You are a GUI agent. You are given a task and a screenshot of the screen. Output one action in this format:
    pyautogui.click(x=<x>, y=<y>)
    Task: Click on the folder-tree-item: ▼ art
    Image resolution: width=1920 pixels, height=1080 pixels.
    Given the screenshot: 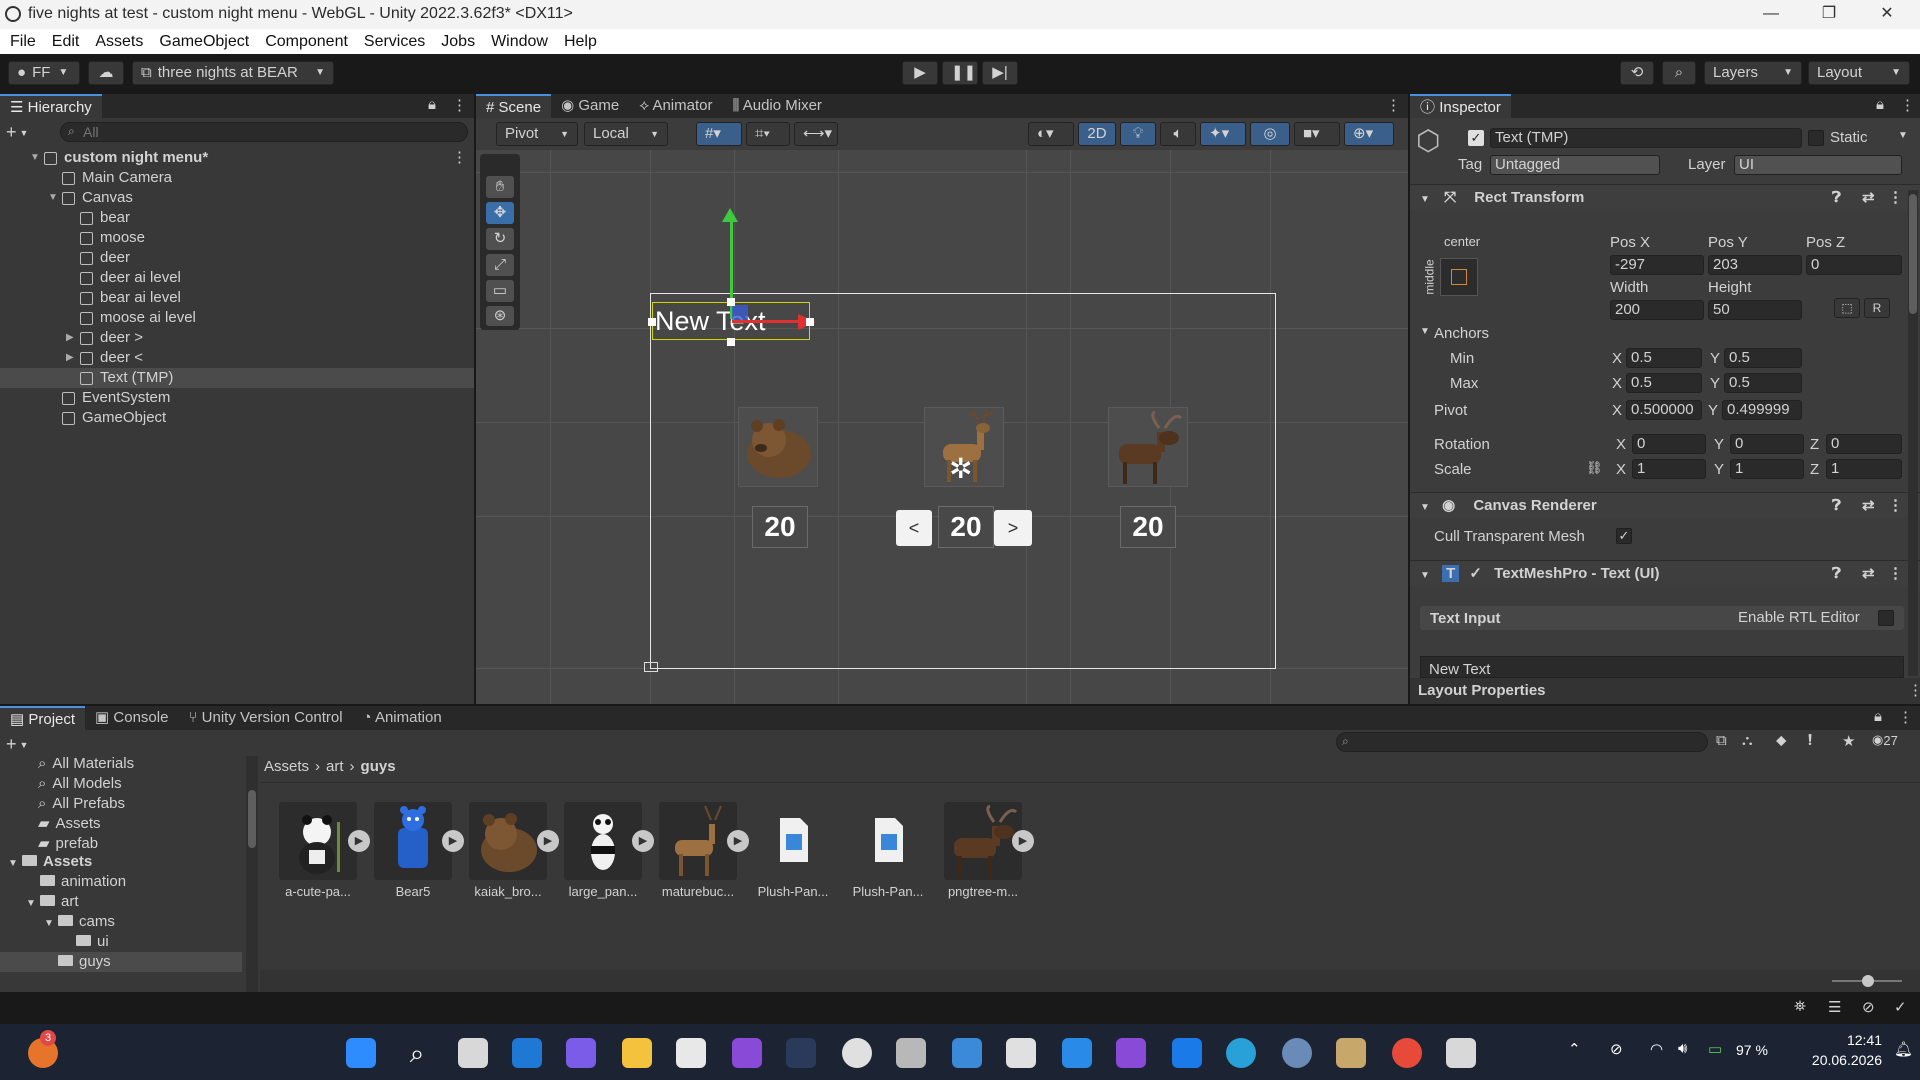 What is the action you would take?
    pyautogui.click(x=121, y=903)
    